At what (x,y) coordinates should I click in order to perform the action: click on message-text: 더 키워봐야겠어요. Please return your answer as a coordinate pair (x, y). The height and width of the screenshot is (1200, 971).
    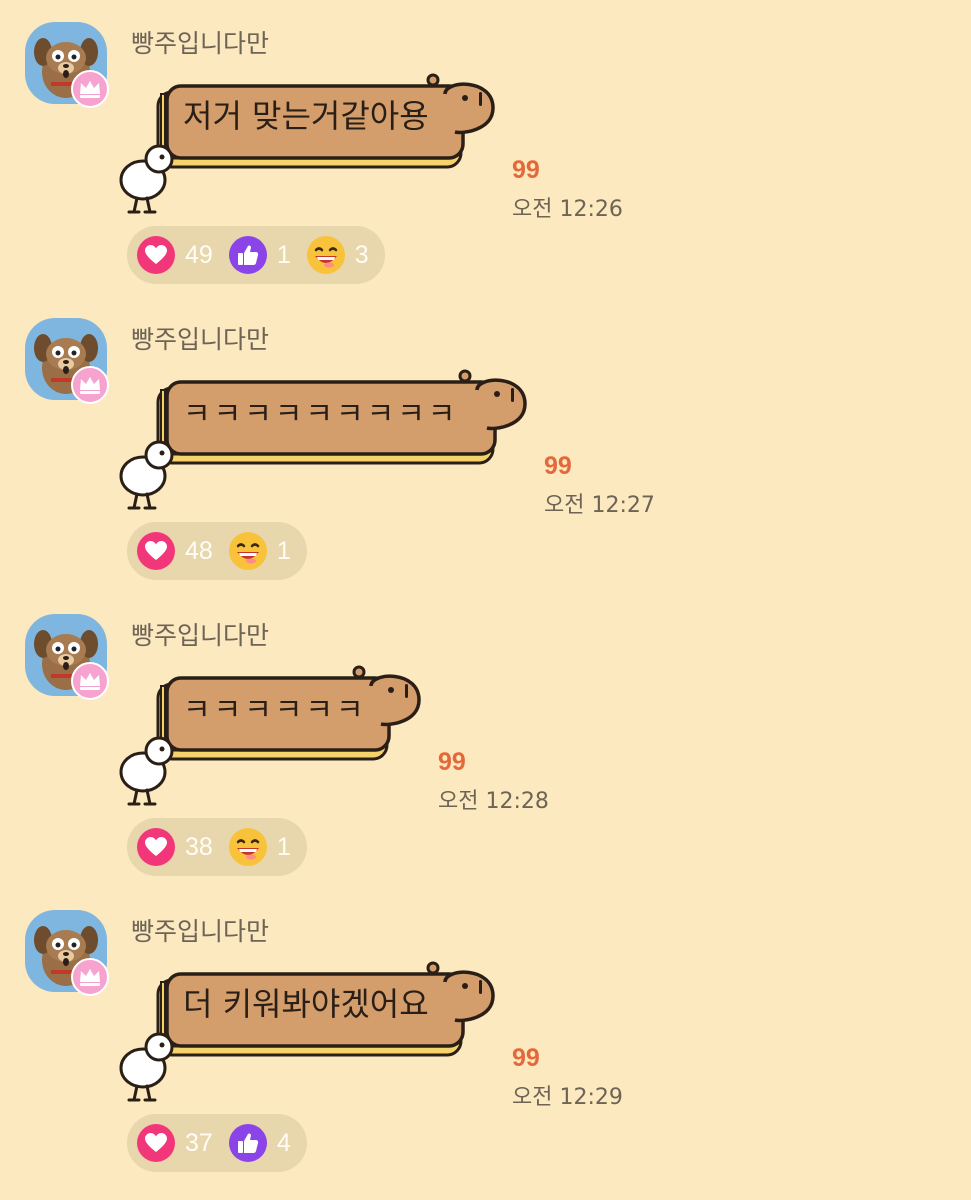
    Looking at the image, I should click on (306, 1004).